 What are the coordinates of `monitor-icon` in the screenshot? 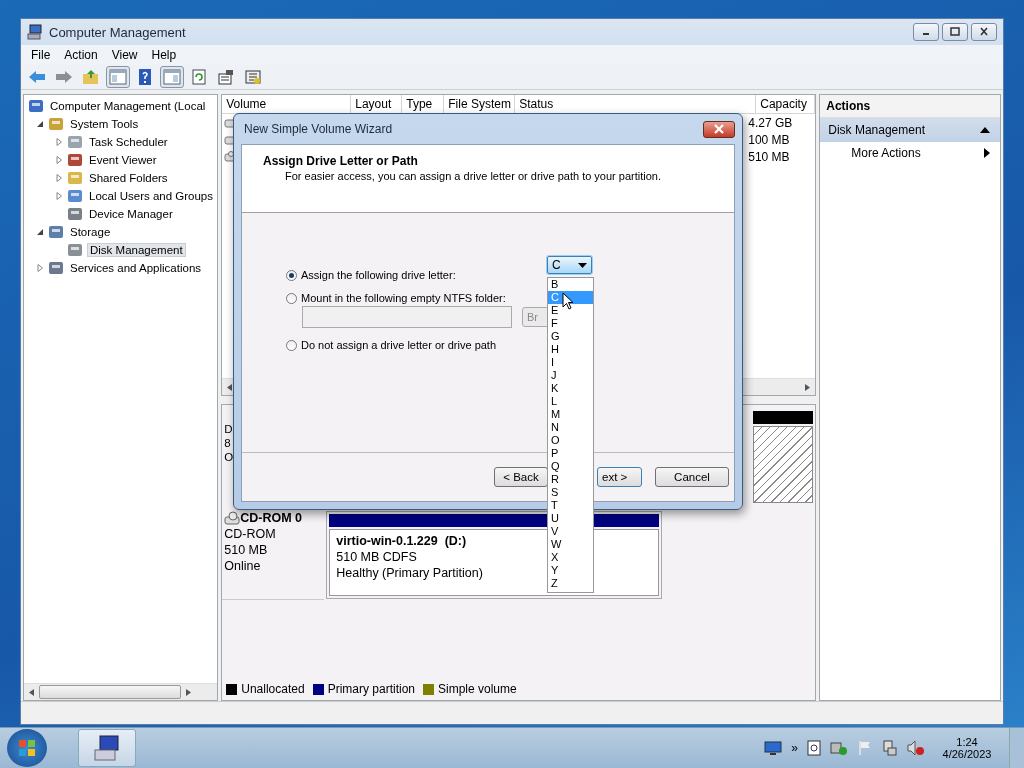 It's located at (773, 748).